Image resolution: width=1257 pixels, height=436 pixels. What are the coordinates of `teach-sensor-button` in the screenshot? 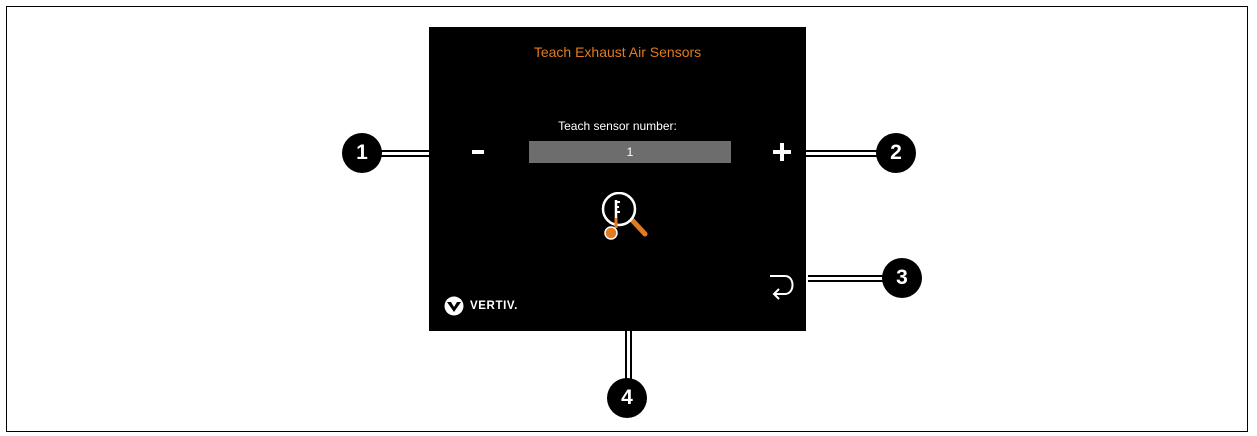 It's located at (631, 221).